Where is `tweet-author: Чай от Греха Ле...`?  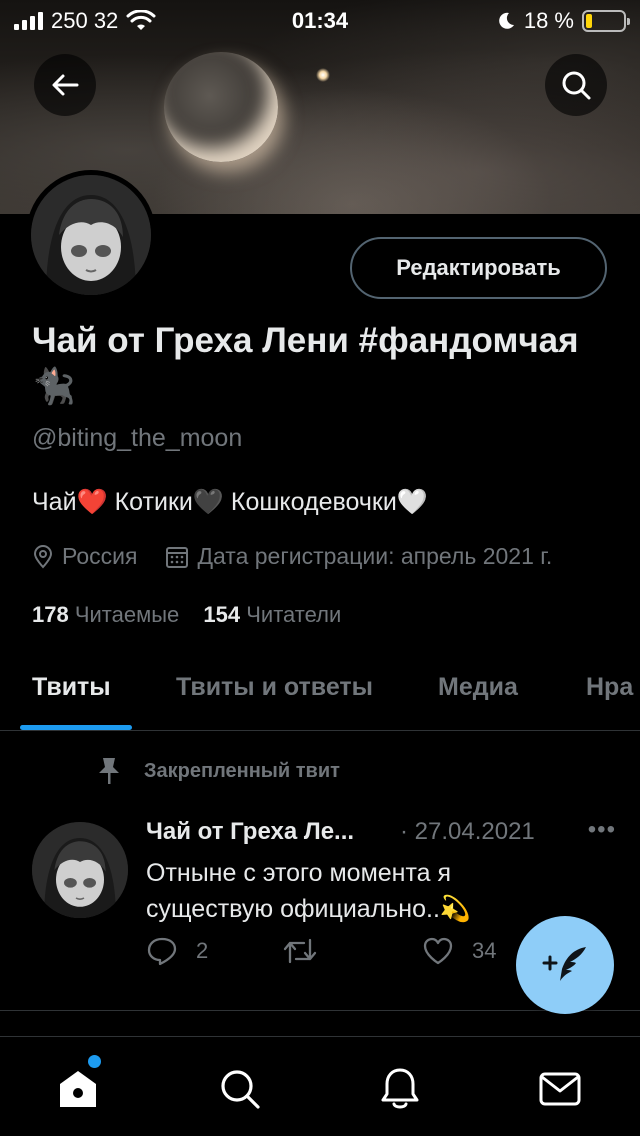
tweet-author: Чай от Греха Ле... is located at coordinates (250, 831).